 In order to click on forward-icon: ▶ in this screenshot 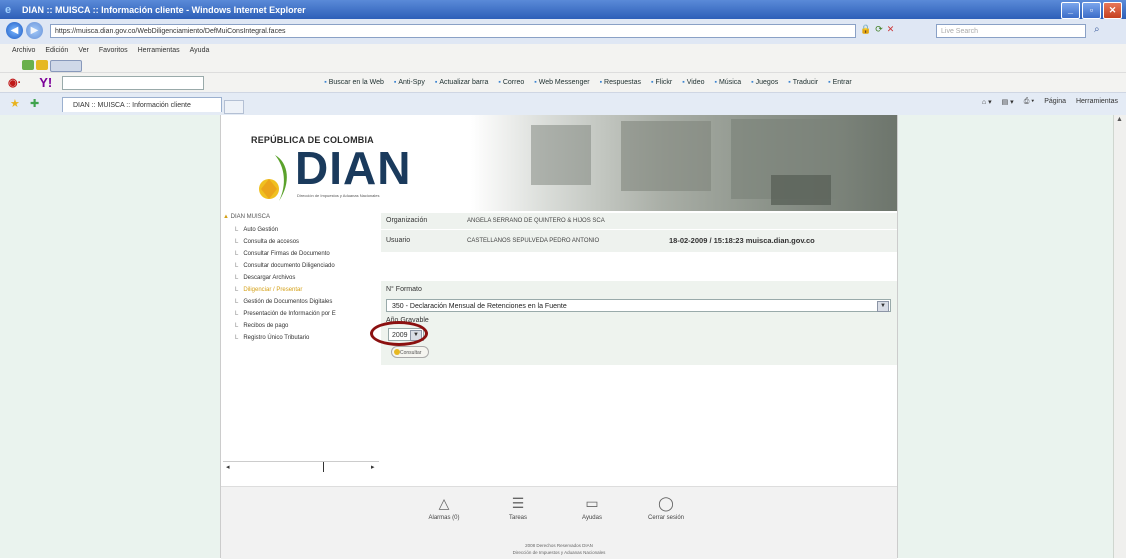, I will do `click(34, 30)`.